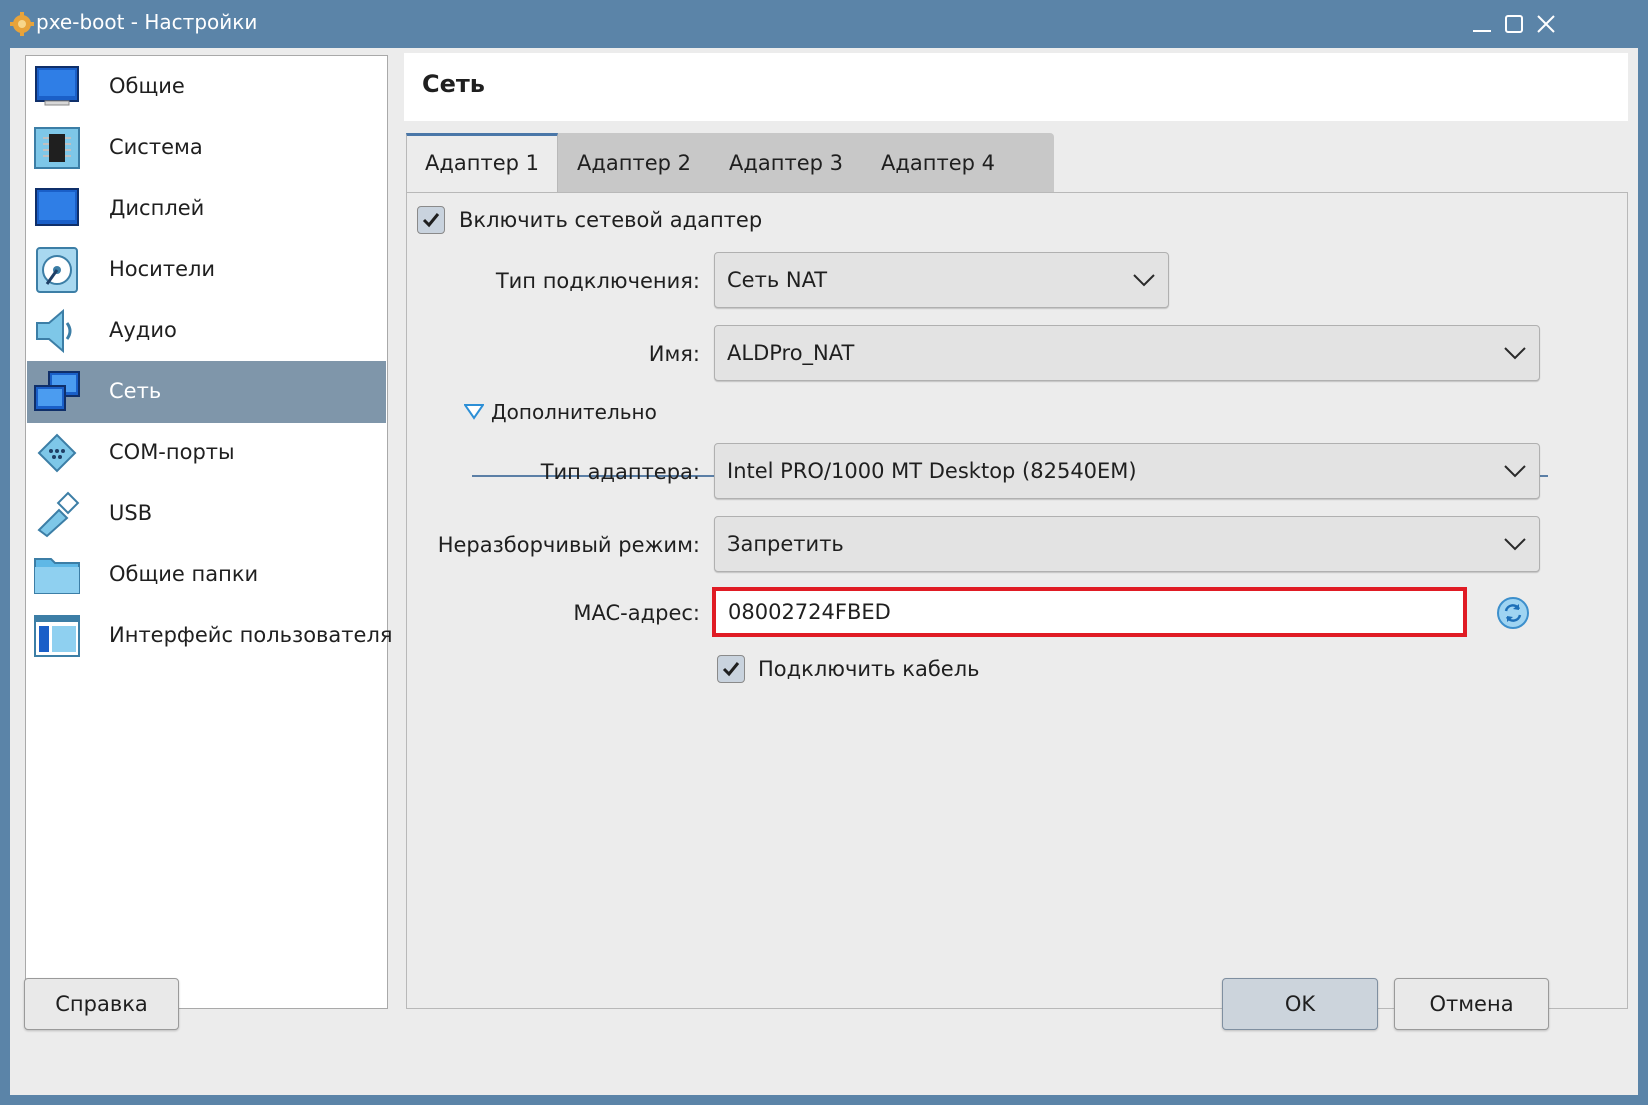 This screenshot has height=1105, width=1648. I want to click on cable-connected-label: Подключить кабель, so click(869, 669).